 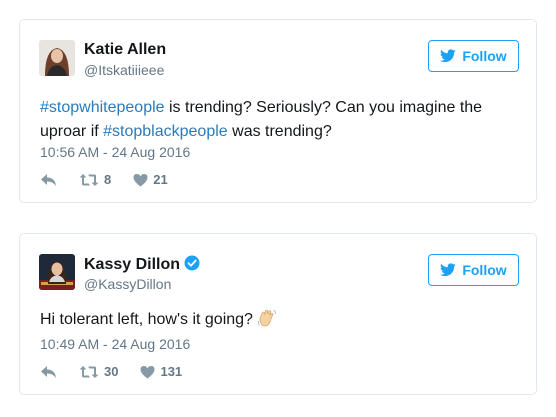 What do you see at coordinates (165, 131) in the screenshot?
I see `hashtag-link: #stopblackpeople` at bounding box center [165, 131].